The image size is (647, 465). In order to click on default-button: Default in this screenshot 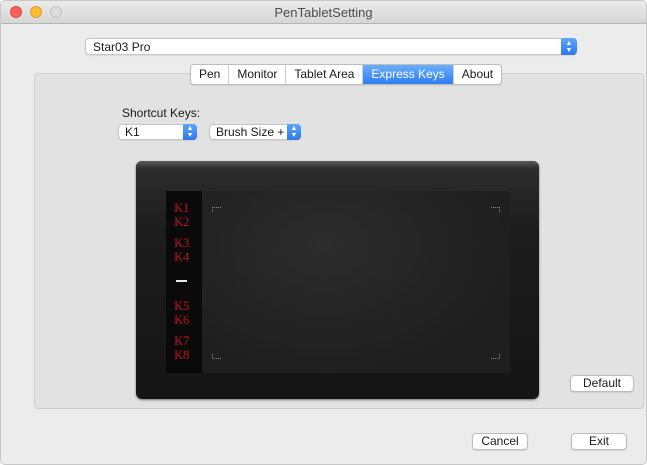, I will do `click(602, 383)`.